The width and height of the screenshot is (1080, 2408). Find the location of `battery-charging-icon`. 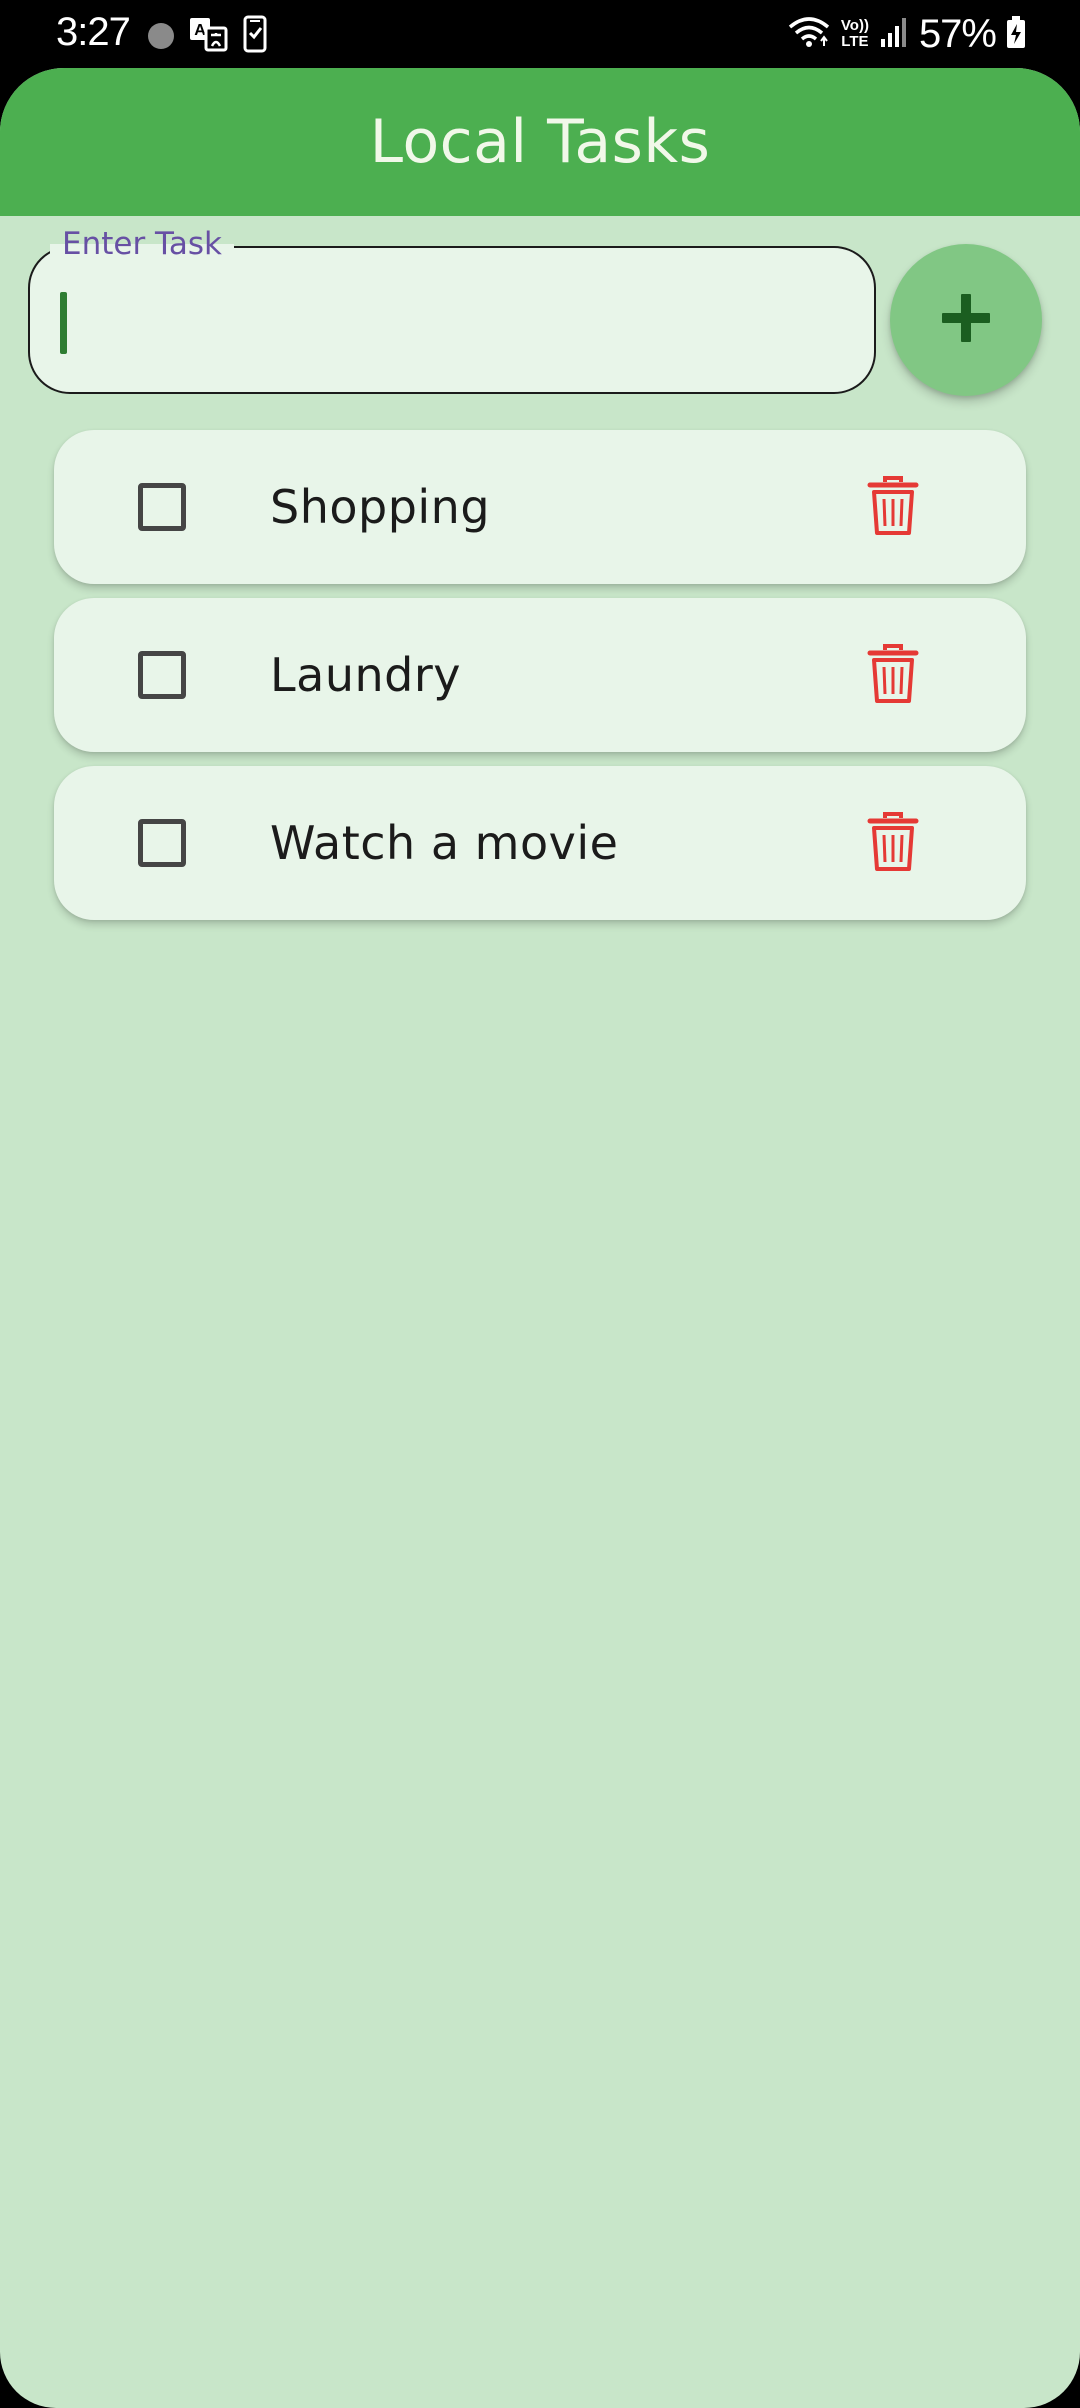

battery-charging-icon is located at coordinates (1016, 34).